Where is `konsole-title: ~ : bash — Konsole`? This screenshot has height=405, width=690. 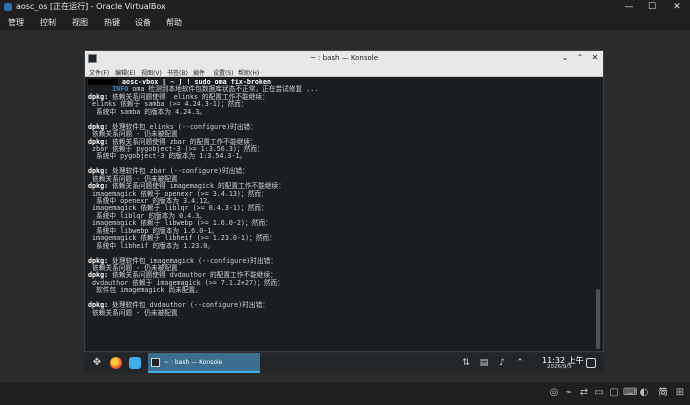 konsole-title: ~ : bash — Konsole is located at coordinates (344, 58).